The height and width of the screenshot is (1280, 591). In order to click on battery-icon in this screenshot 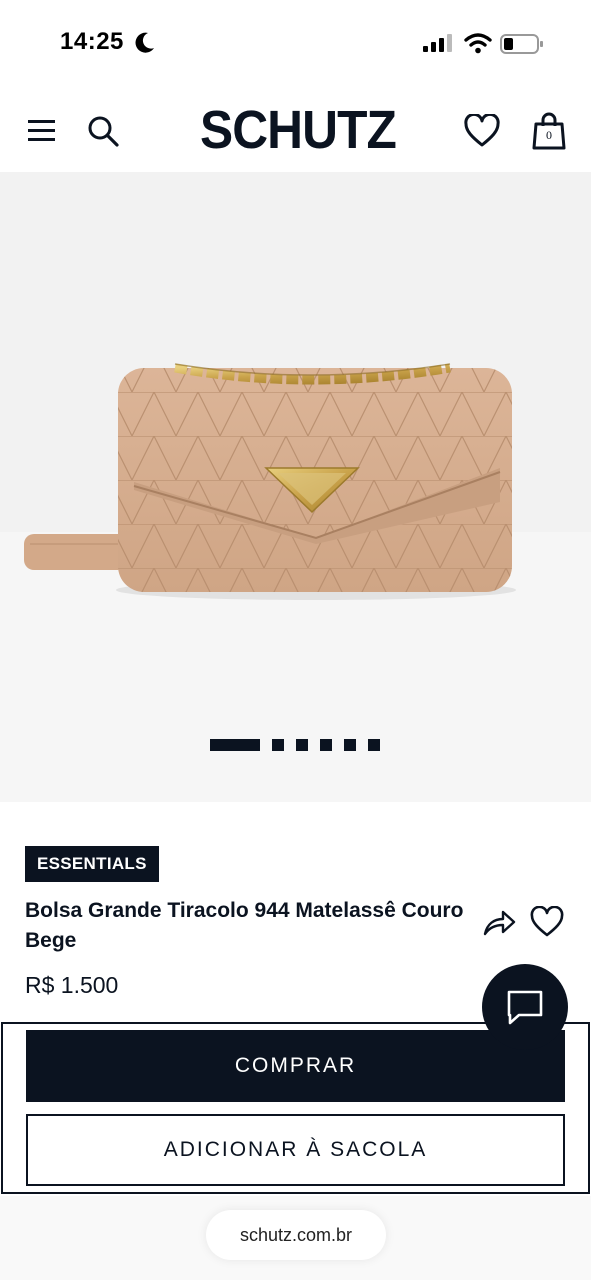, I will do `click(521, 44)`.